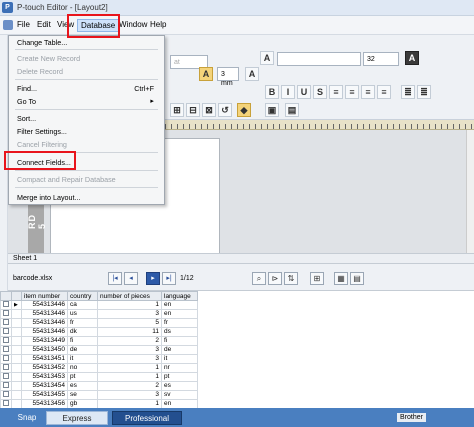  I want to click on italic-button: I, so click(288, 92).